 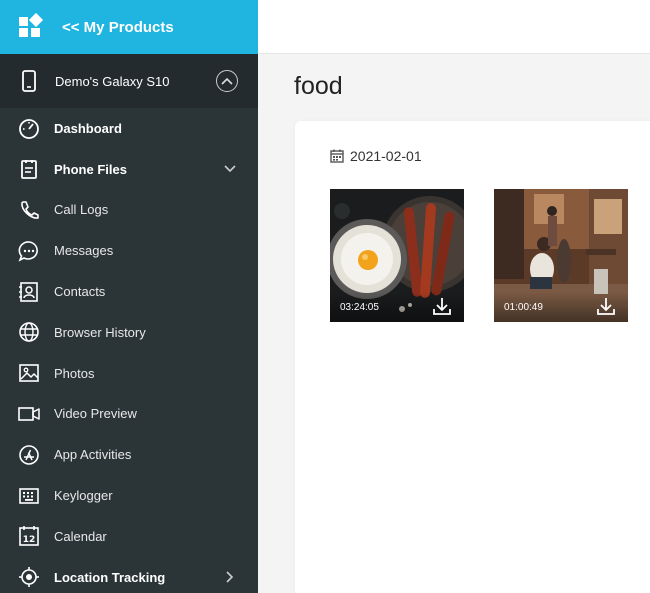 I want to click on app-store-icon, so click(x=29, y=455).